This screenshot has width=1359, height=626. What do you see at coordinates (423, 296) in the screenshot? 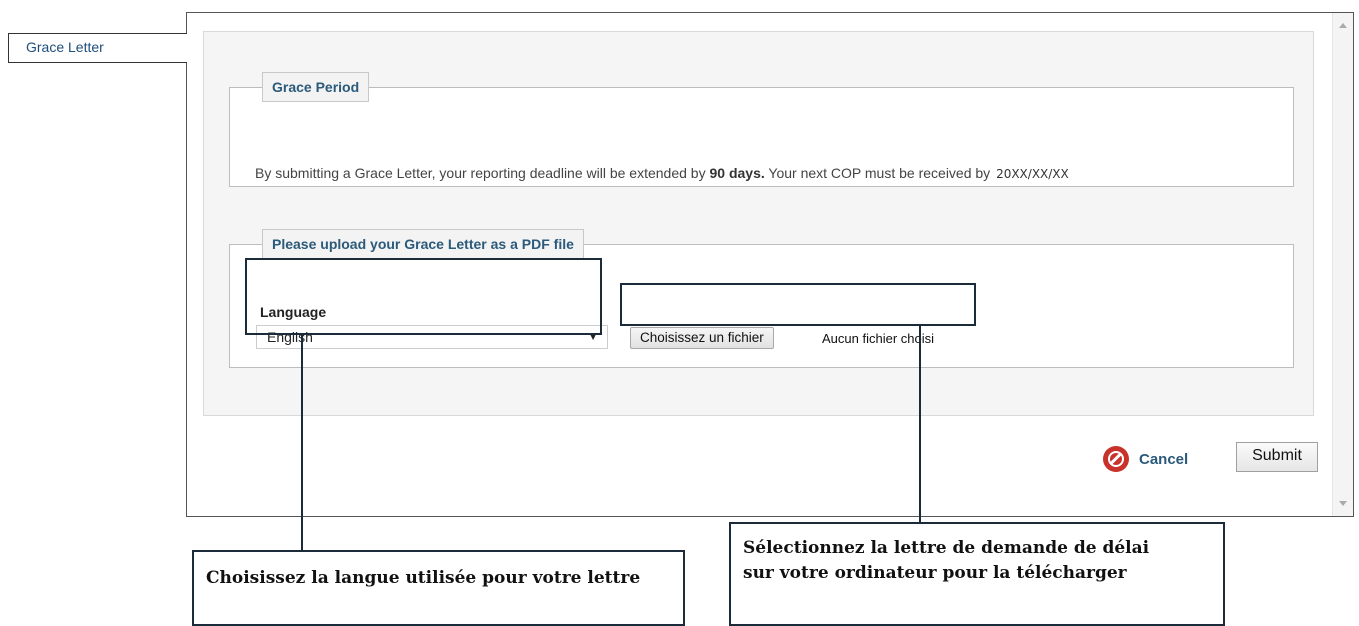
I see `language-callout-box` at bounding box center [423, 296].